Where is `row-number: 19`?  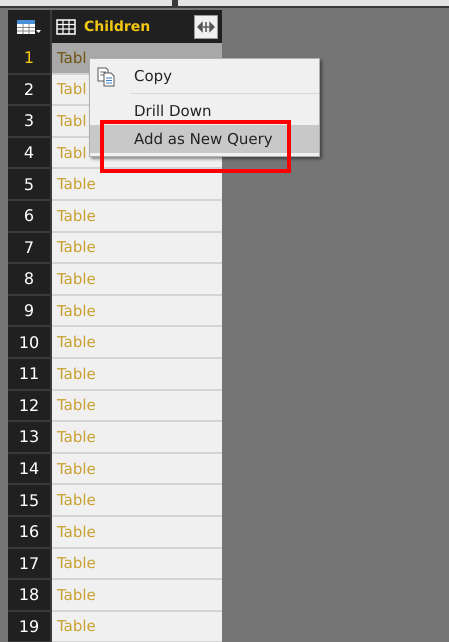
row-number: 19 is located at coordinates (30, 627).